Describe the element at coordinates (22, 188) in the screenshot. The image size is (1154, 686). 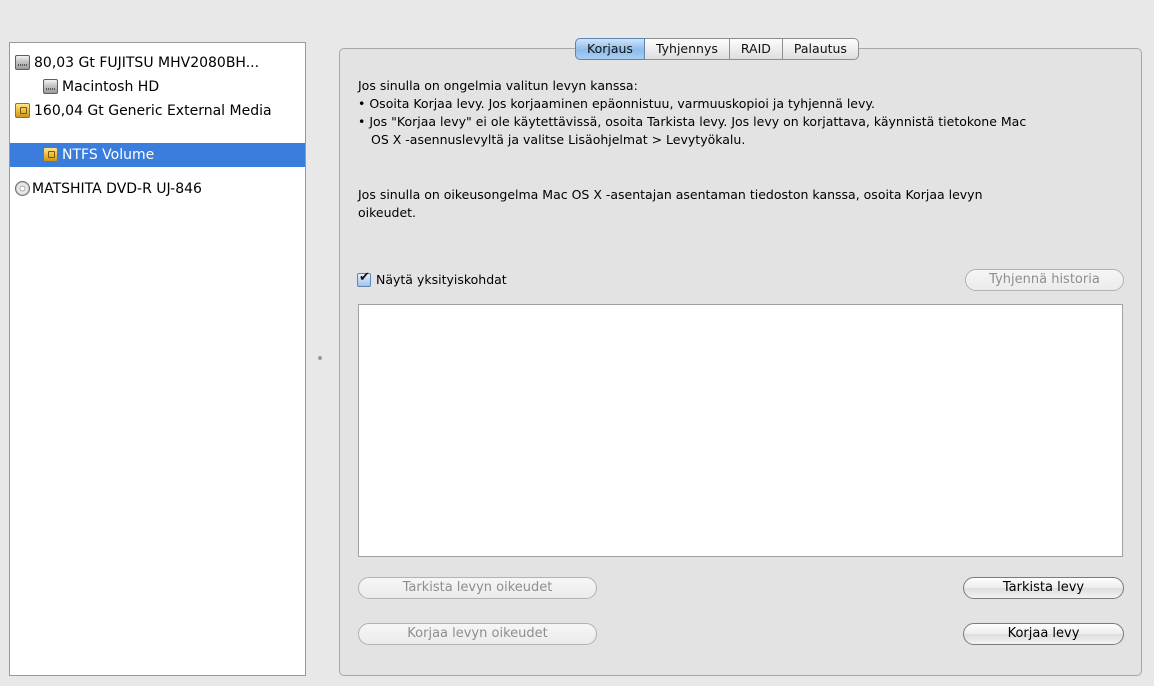
I see `dvd-icon` at that location.